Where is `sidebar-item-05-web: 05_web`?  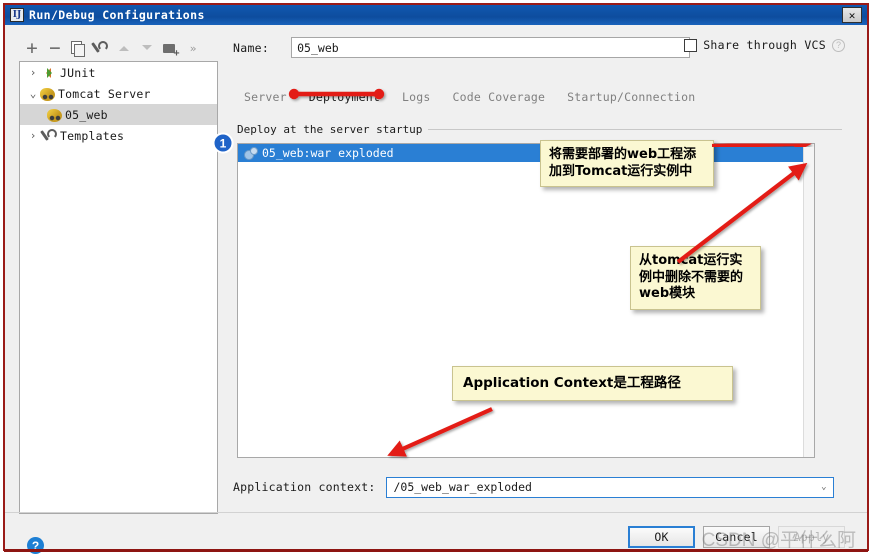
sidebar-item-05-web: 05_web is located at coordinates (118, 114).